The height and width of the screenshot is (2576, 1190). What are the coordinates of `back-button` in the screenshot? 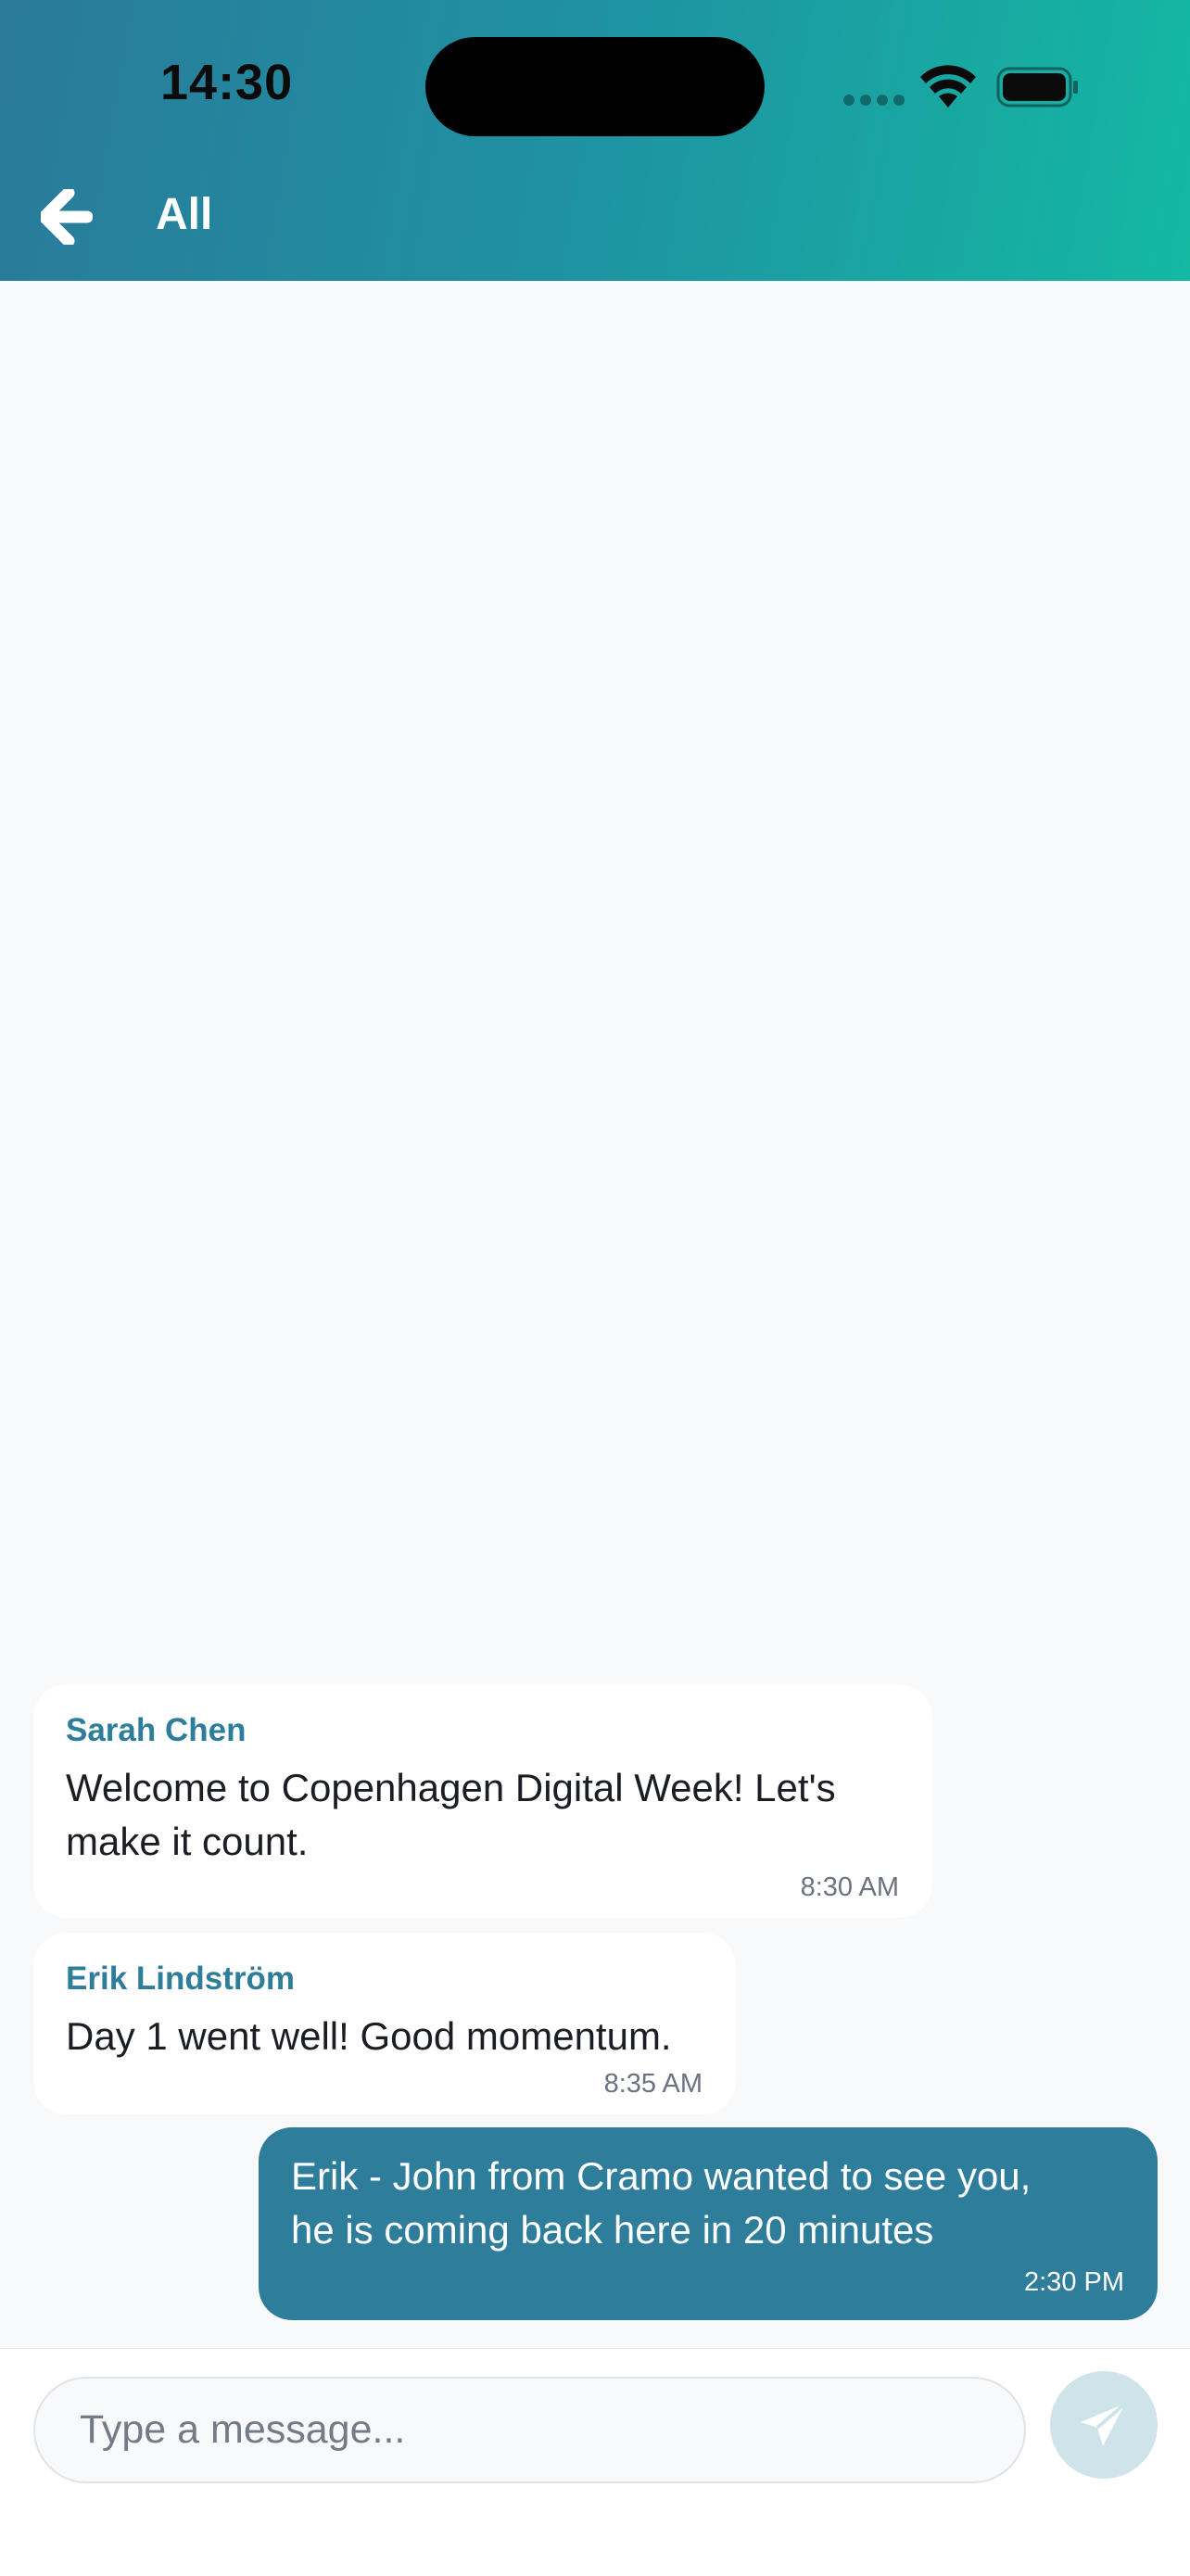 It's located at (66, 216).